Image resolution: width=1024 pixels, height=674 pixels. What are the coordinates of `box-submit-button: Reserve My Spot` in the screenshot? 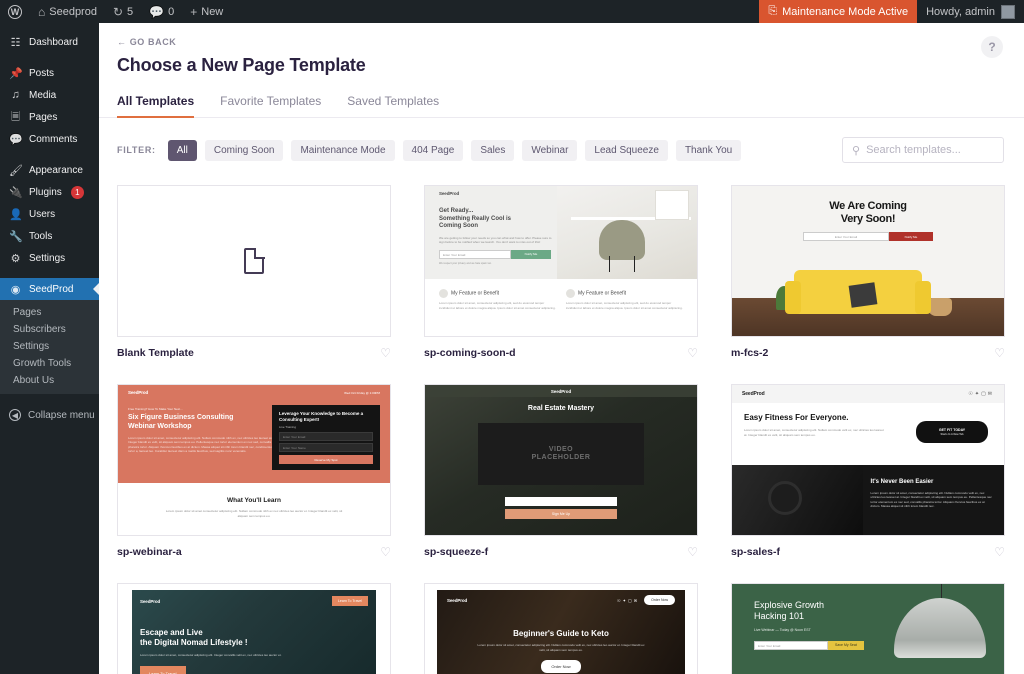 It's located at (326, 460).